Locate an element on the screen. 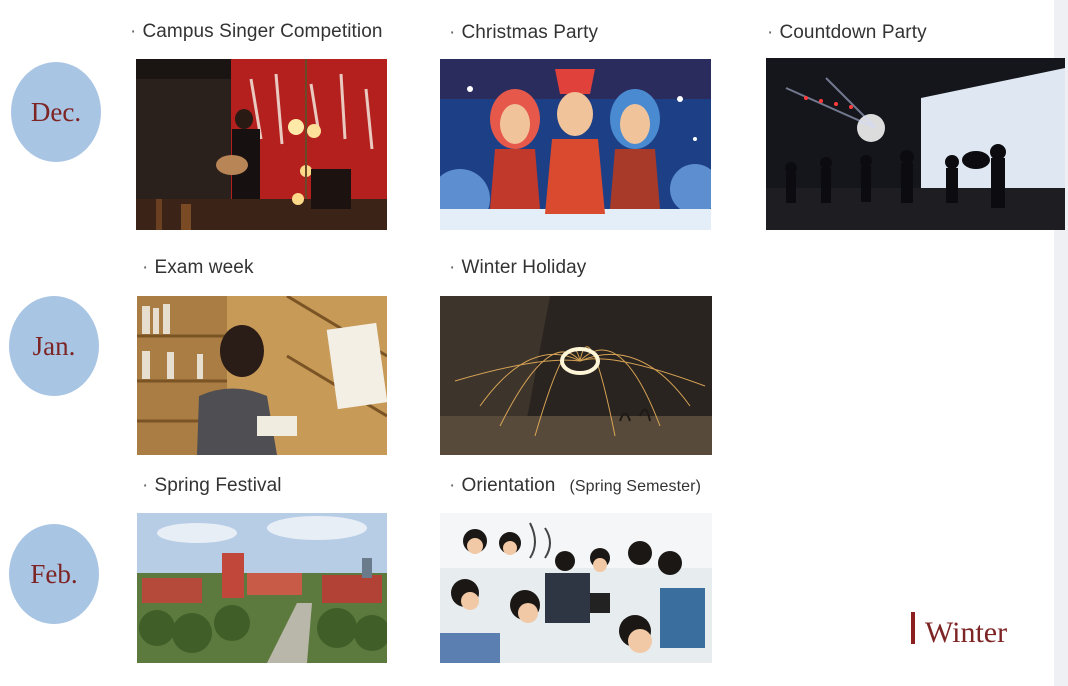 Image resolution: width=1068 pixels, height=686 pixels. caption-orientation: · Orientation (Spring Semester) is located at coordinates (575, 486).